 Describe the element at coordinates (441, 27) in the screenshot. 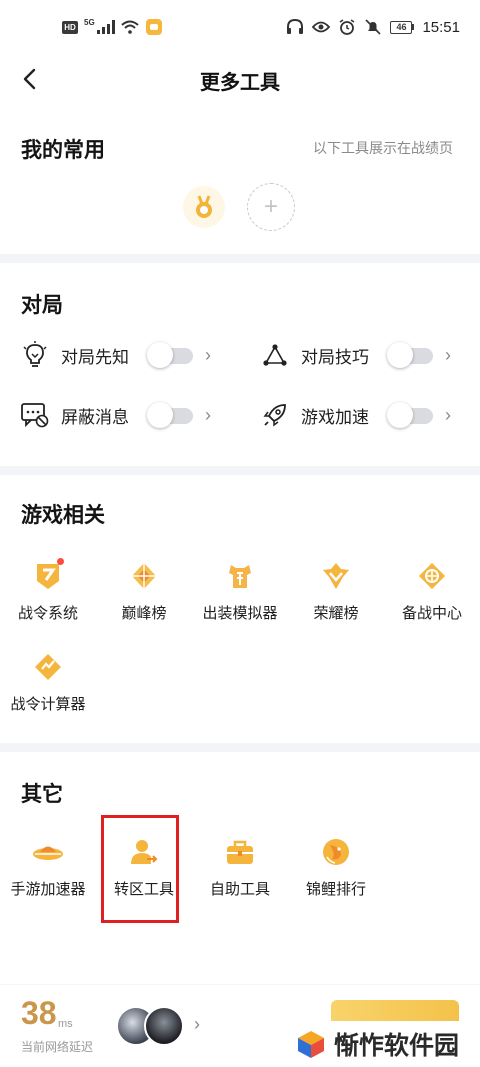

I see `status-time: 15:51` at that location.